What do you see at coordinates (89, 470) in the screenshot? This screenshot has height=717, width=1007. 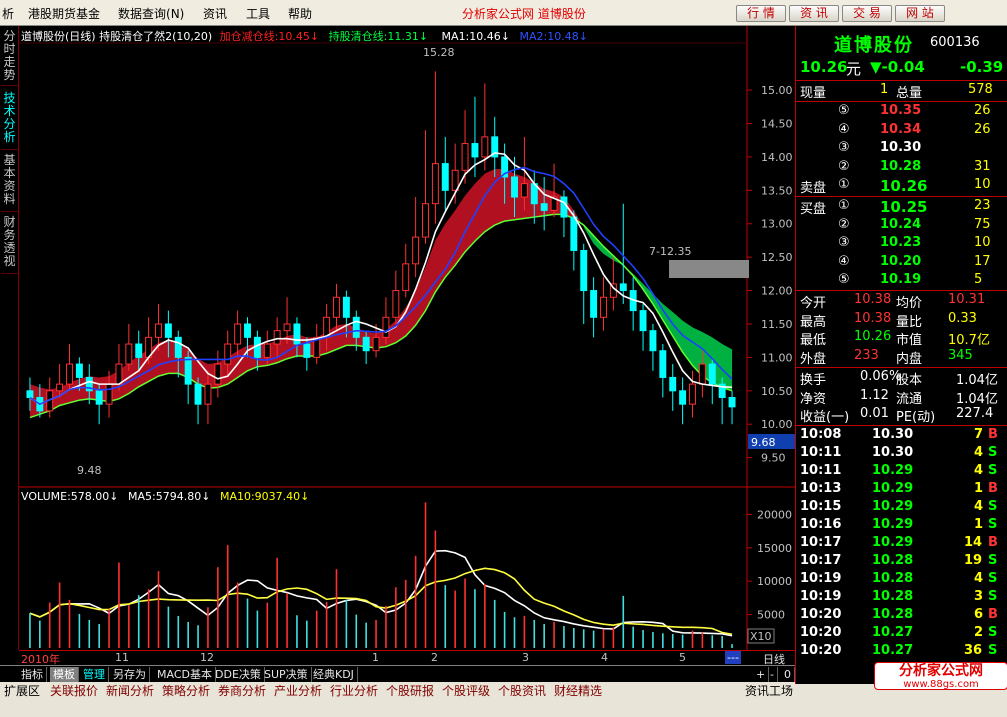 I see `low-label: 9.48` at bounding box center [89, 470].